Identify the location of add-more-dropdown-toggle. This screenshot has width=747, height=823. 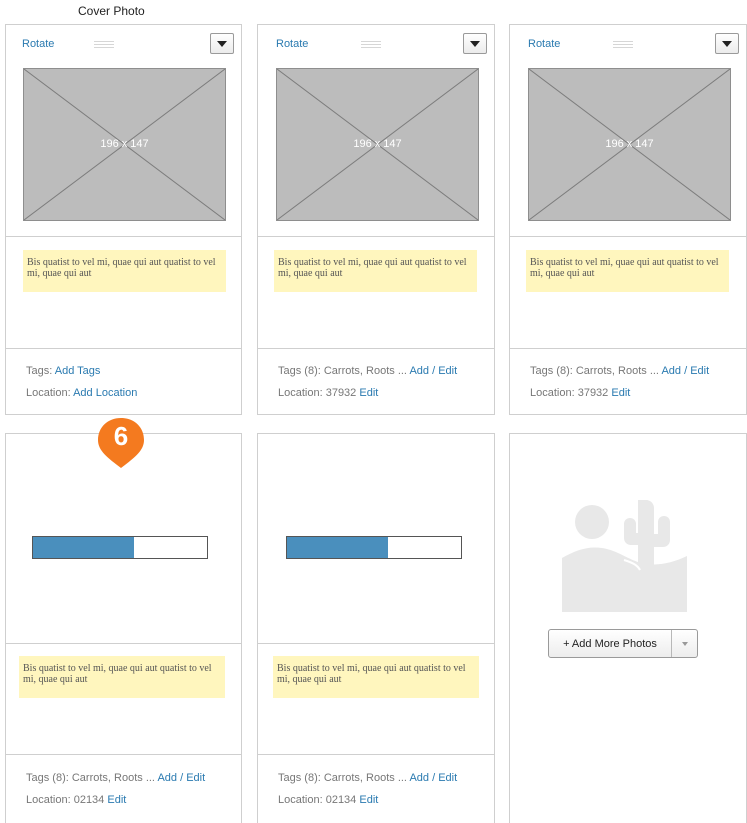
(684, 643).